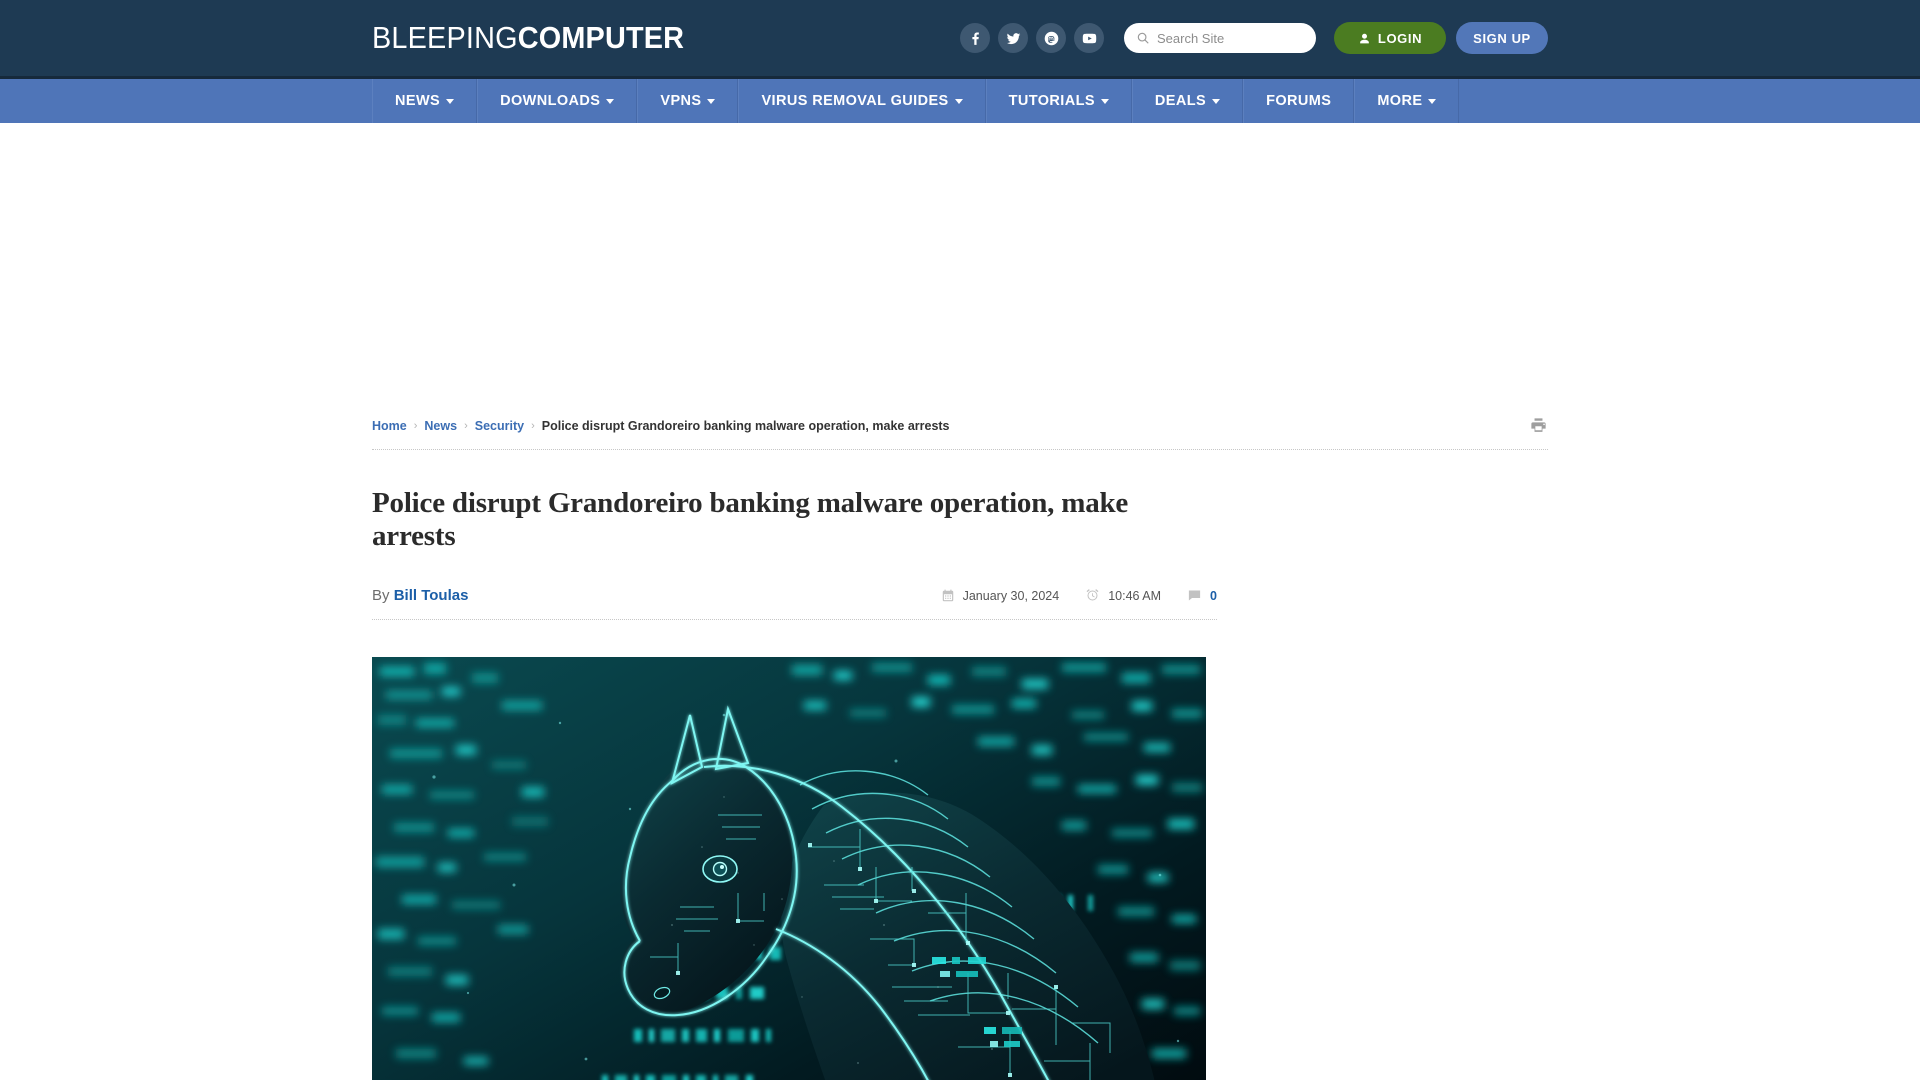 This screenshot has width=1920, height=1080. I want to click on logo-text-bold: COMPUTER, so click(601, 37).